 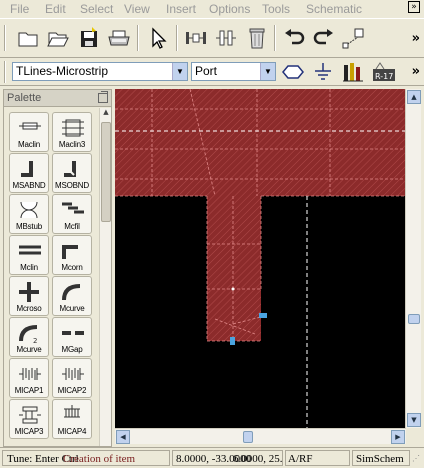 What do you see at coordinates (58, 38) in the screenshot?
I see `open-folder-icon` at bounding box center [58, 38].